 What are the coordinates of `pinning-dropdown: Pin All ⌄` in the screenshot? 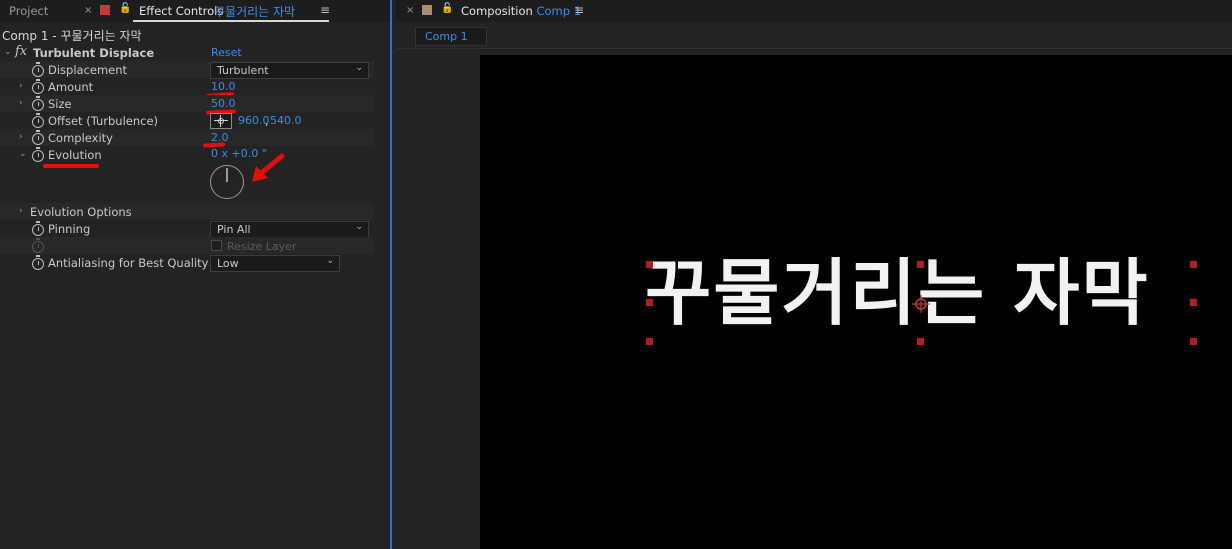 It's located at (289, 229).